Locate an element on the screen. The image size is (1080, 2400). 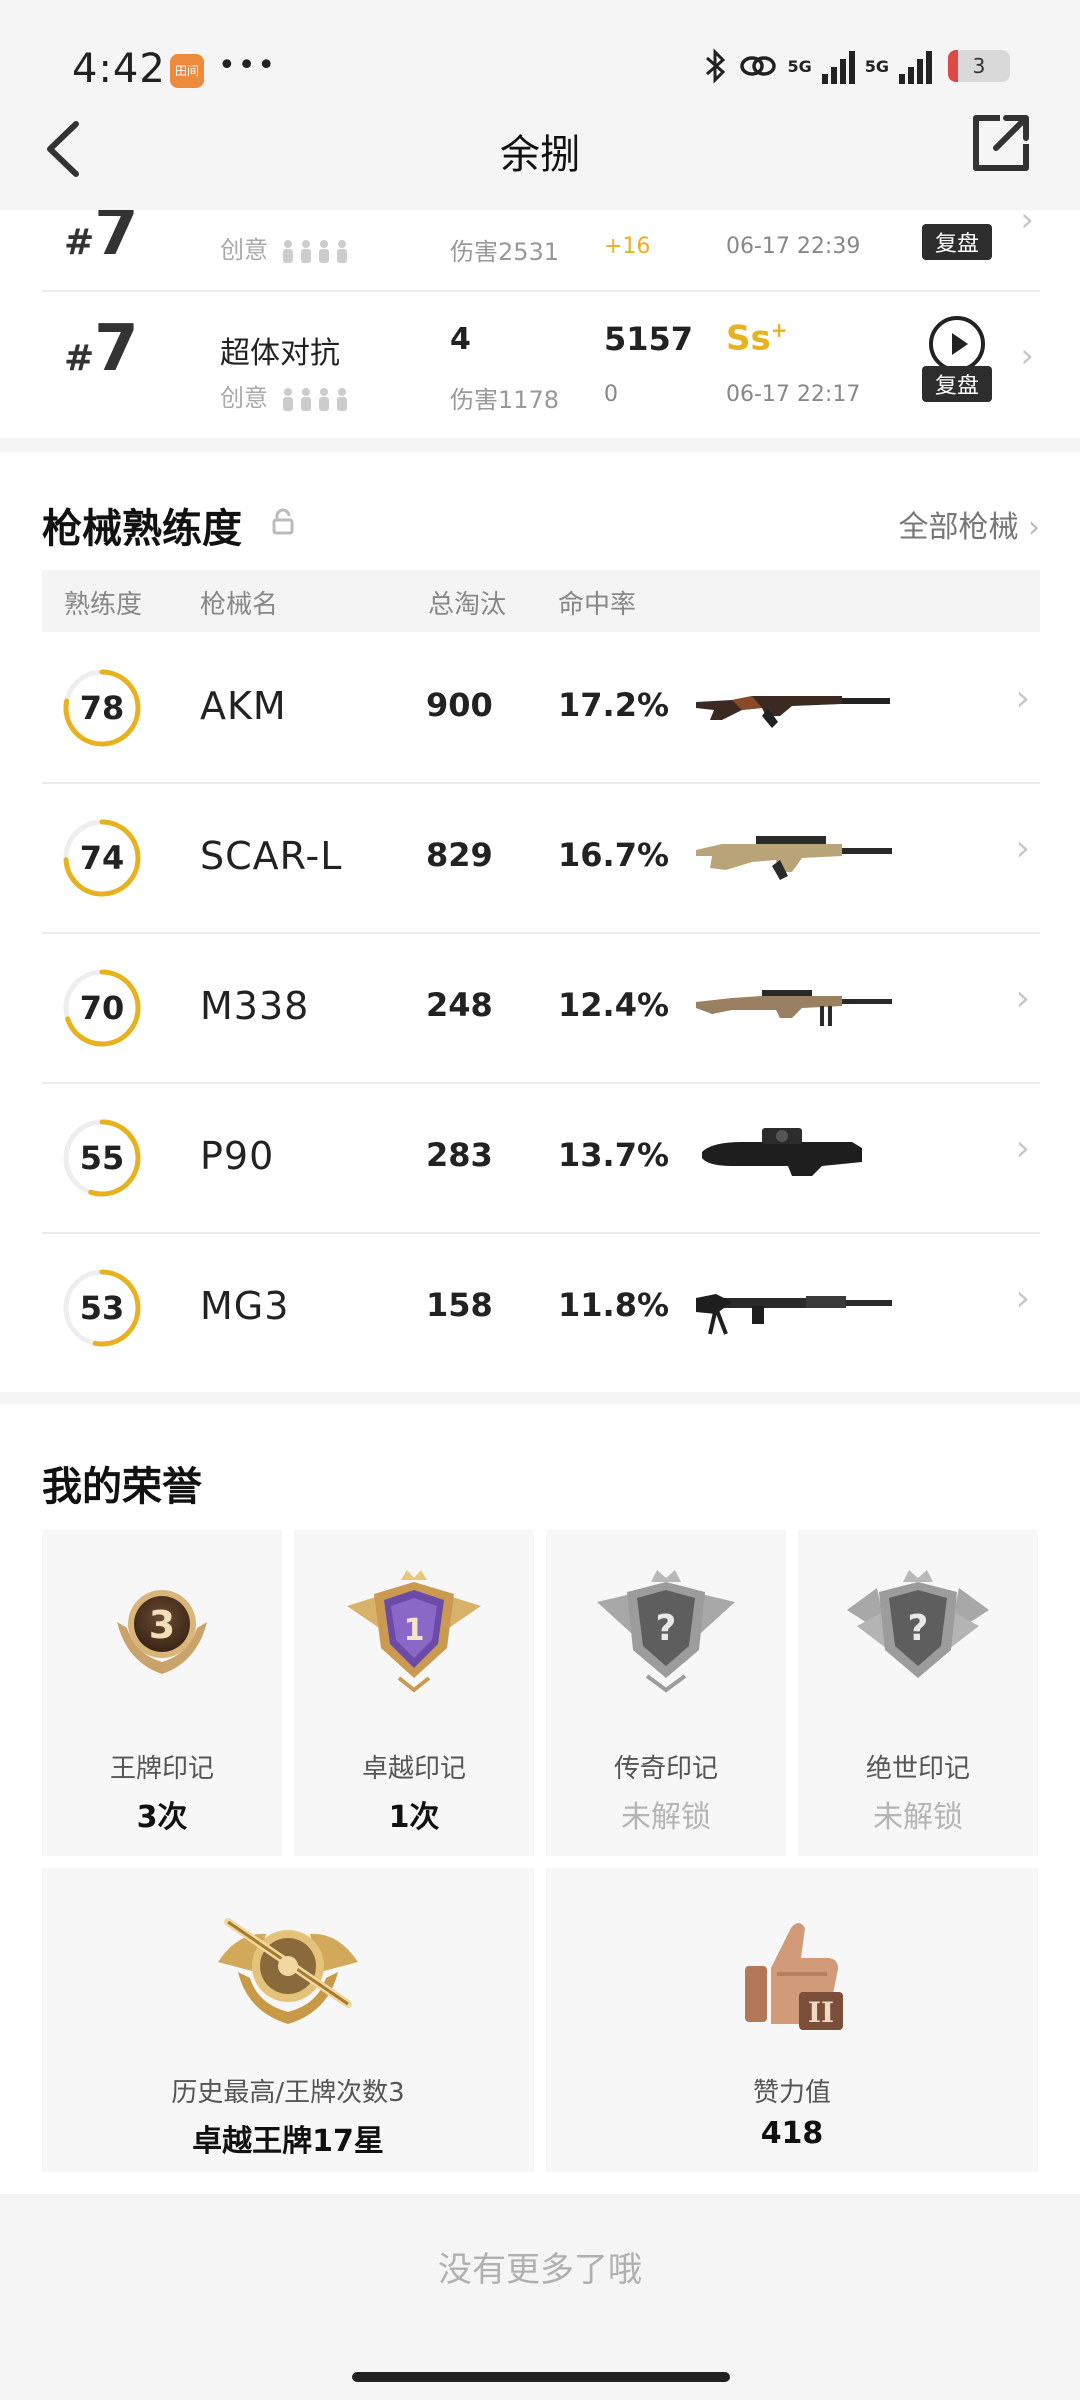
battery-level: 3 is located at coordinates (979, 66).